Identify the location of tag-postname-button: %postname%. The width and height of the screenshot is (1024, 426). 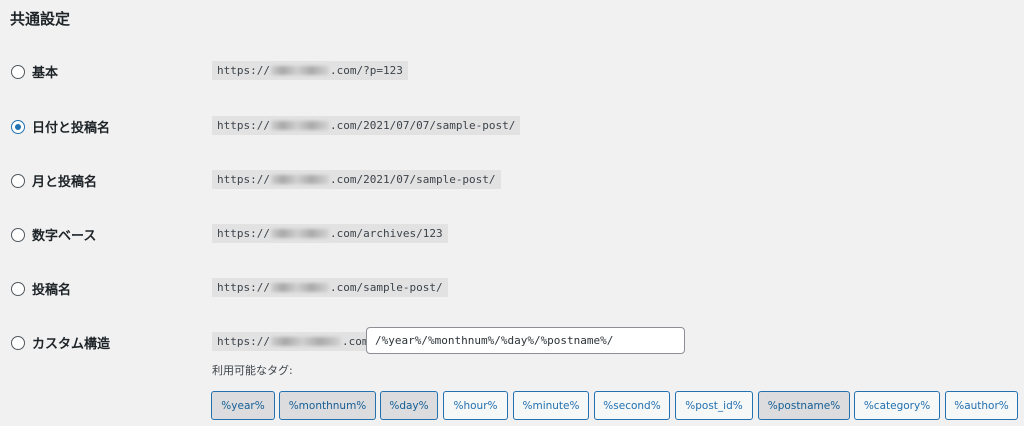
(804, 405).